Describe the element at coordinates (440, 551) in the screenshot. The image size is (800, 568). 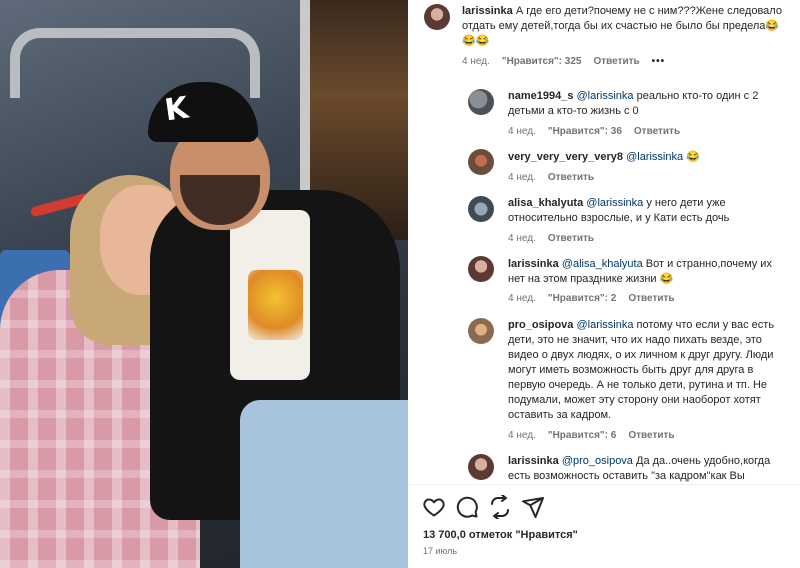
I see `post-date: 17 июль` at that location.